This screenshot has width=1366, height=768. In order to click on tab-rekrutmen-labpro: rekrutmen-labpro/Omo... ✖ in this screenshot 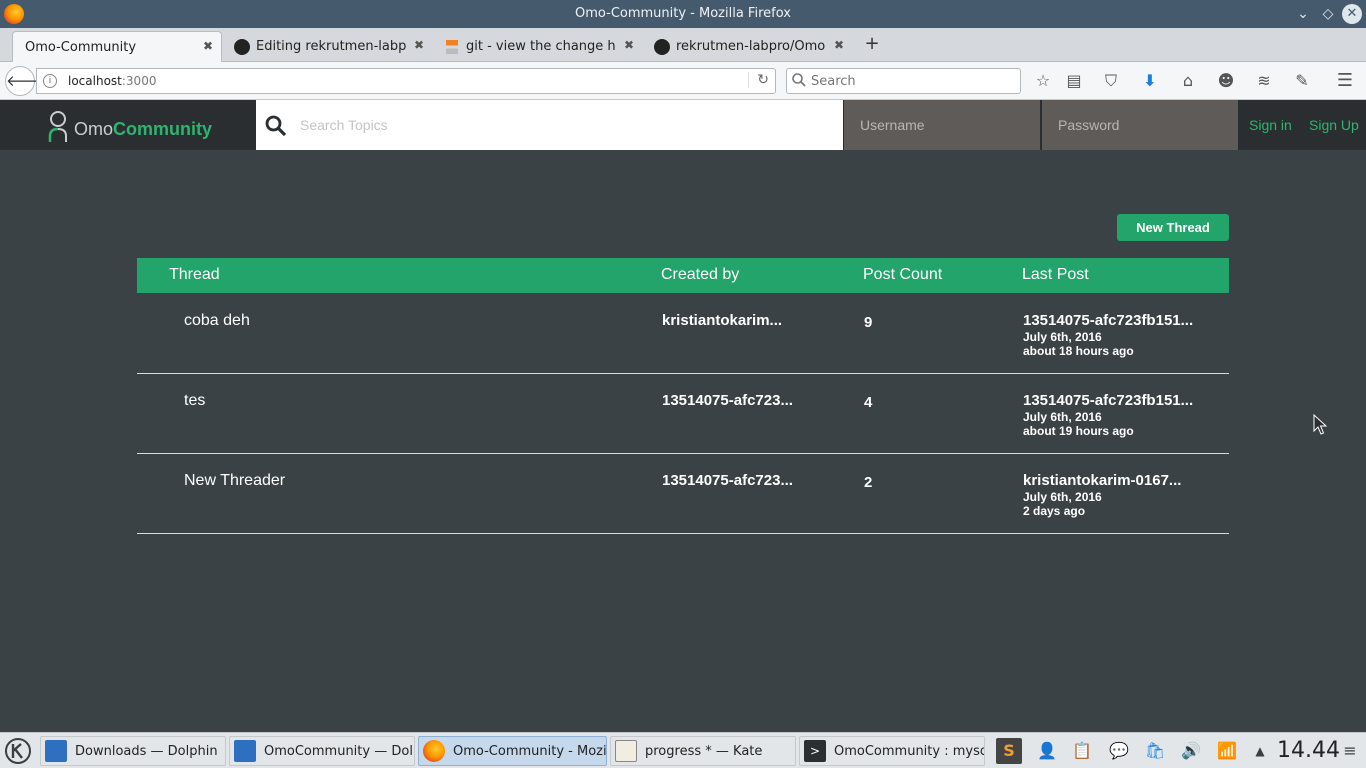, I will do `click(747, 46)`.